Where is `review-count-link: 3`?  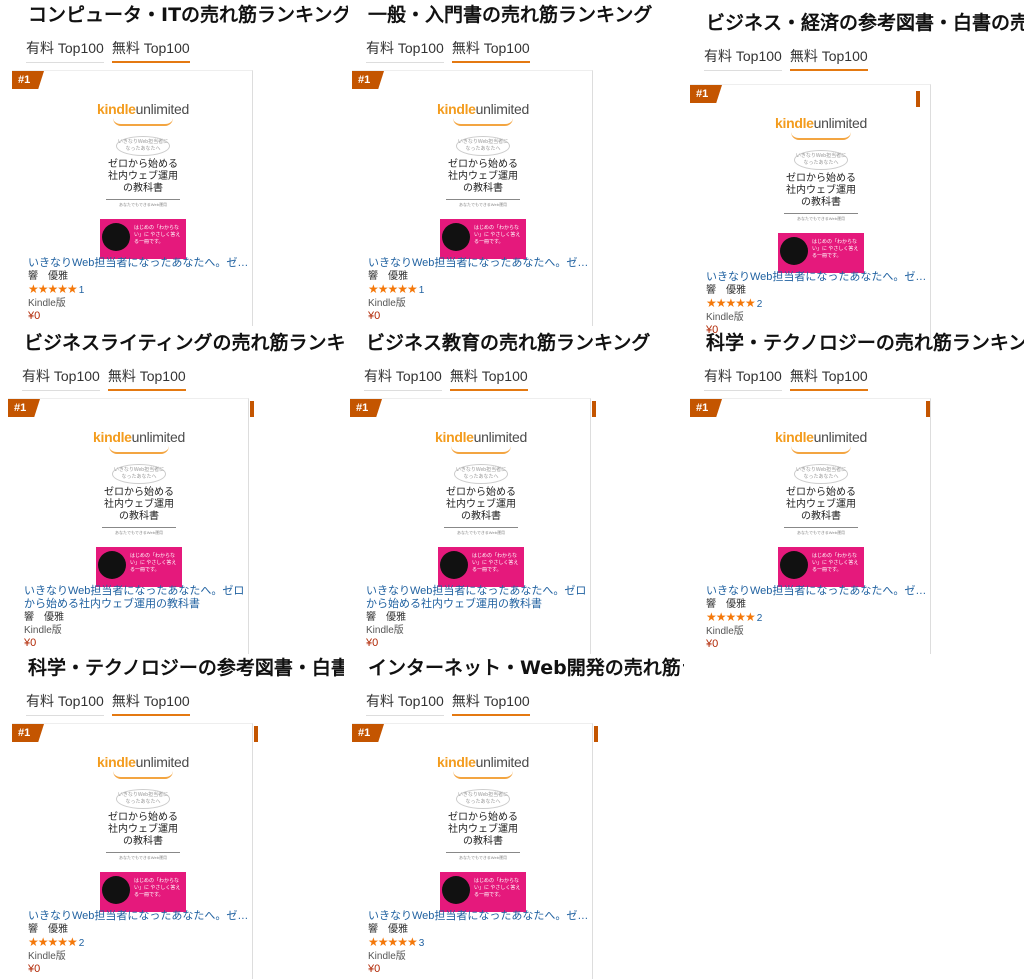
review-count-link: 3 is located at coordinates (422, 943).